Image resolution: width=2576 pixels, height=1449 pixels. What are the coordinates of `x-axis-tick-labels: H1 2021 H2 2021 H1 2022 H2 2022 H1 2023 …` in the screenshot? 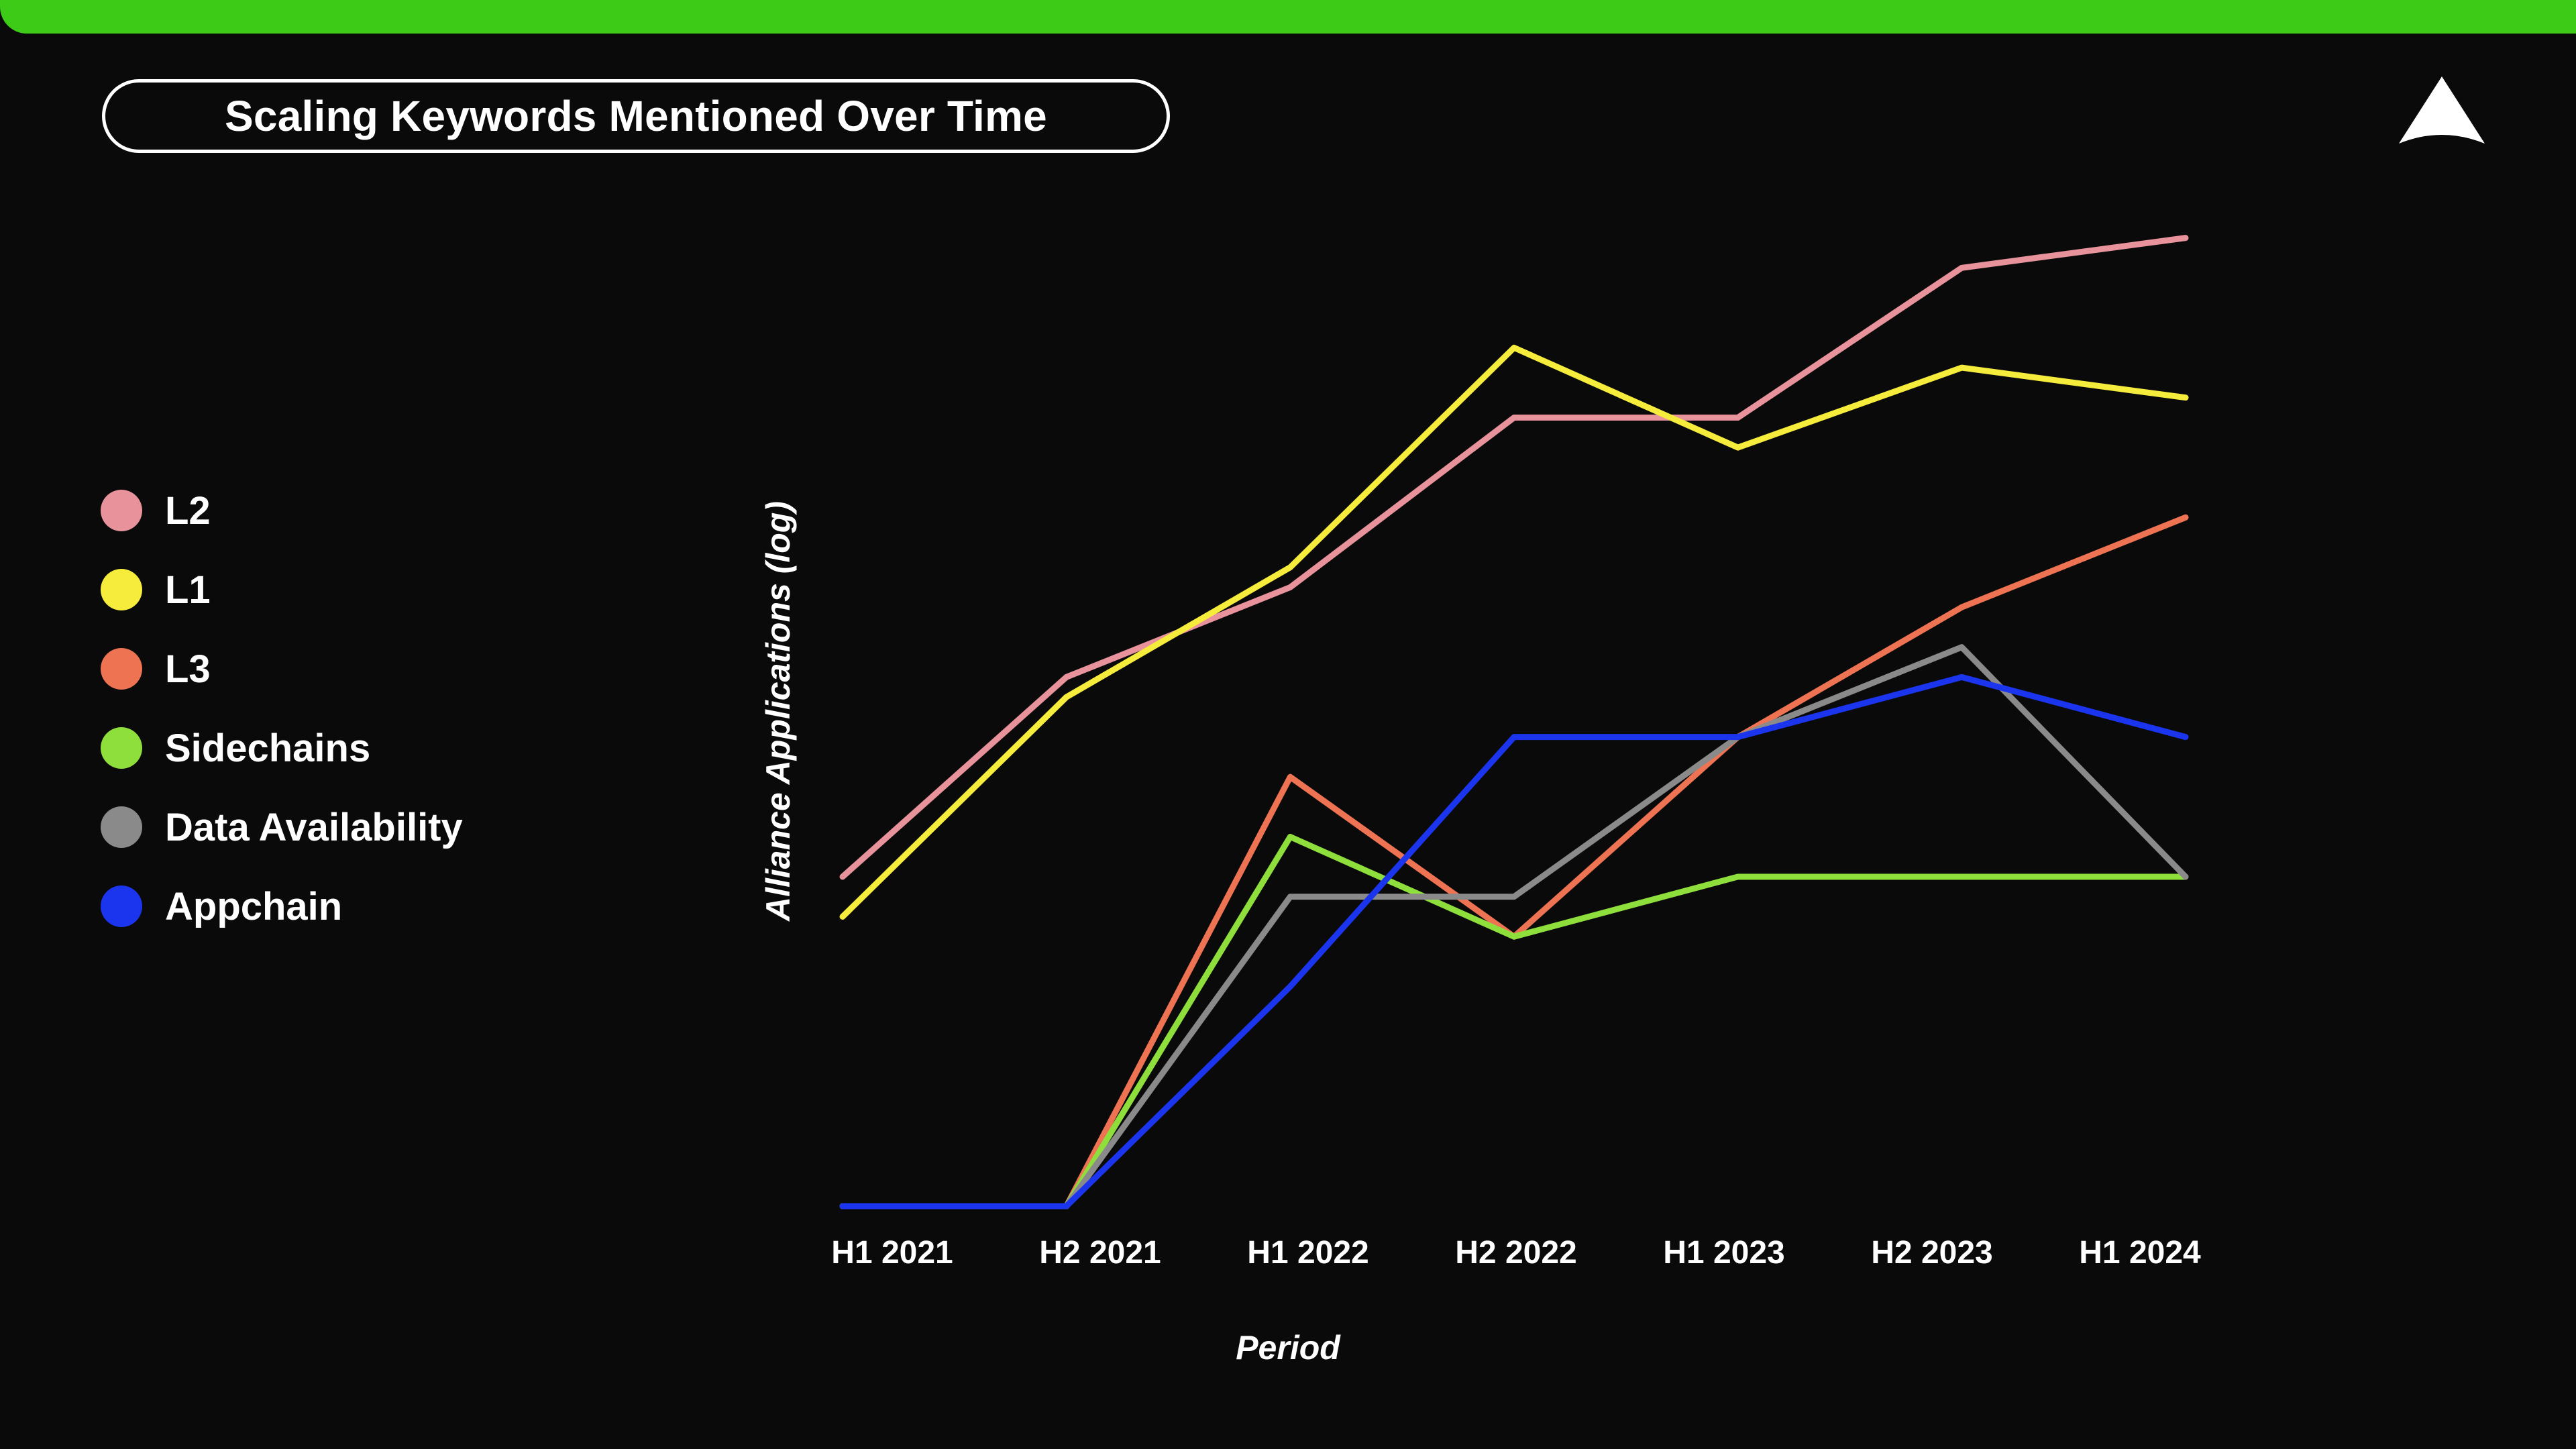 It's located at (1516, 1252).